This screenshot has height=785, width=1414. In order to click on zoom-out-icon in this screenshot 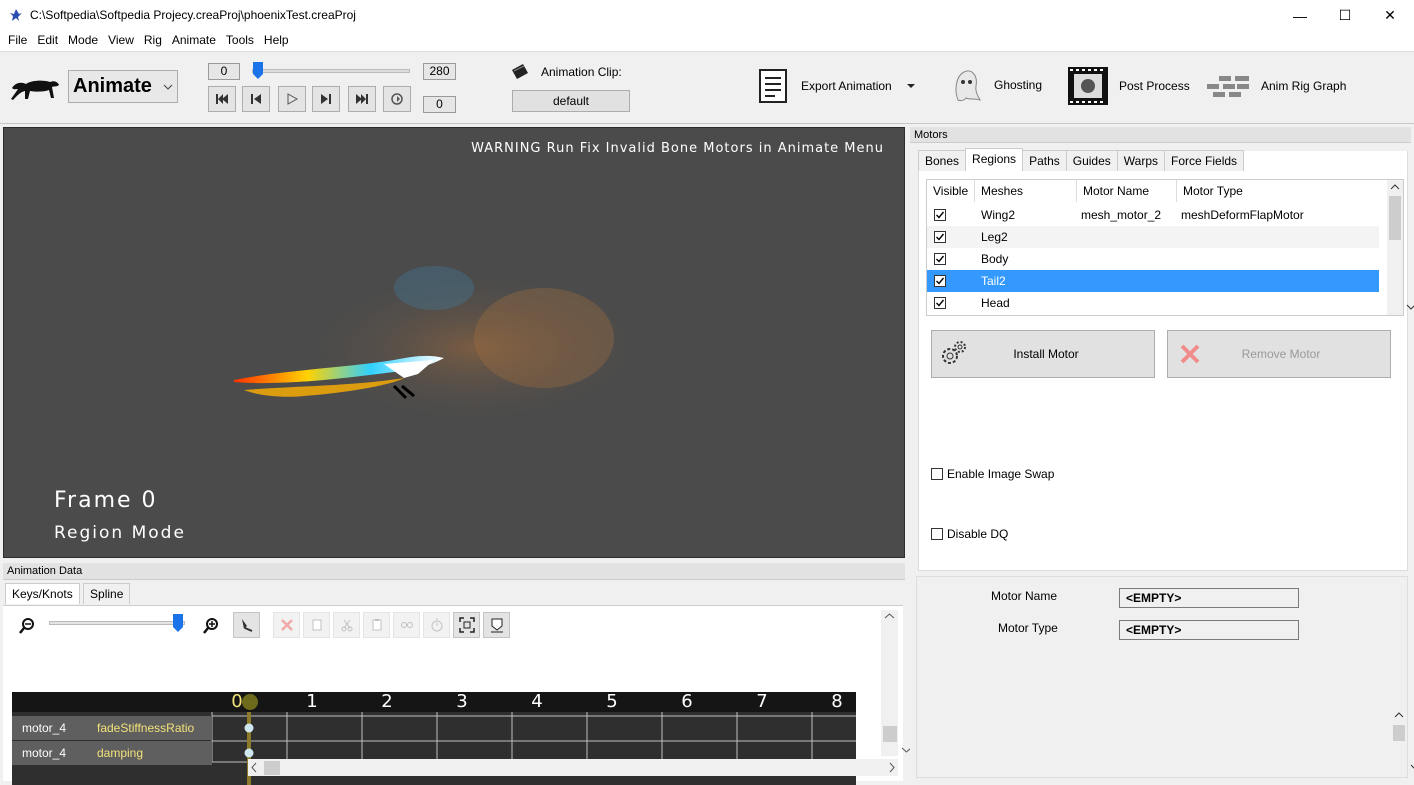, I will do `click(27, 626)`.